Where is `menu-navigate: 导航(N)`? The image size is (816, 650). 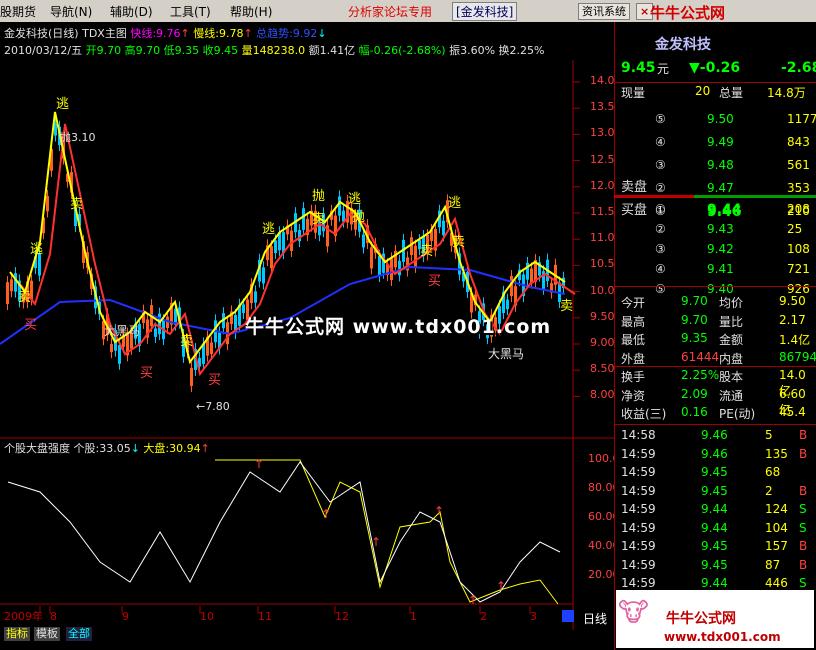 menu-navigate: 导航(N) is located at coordinates (71, 11).